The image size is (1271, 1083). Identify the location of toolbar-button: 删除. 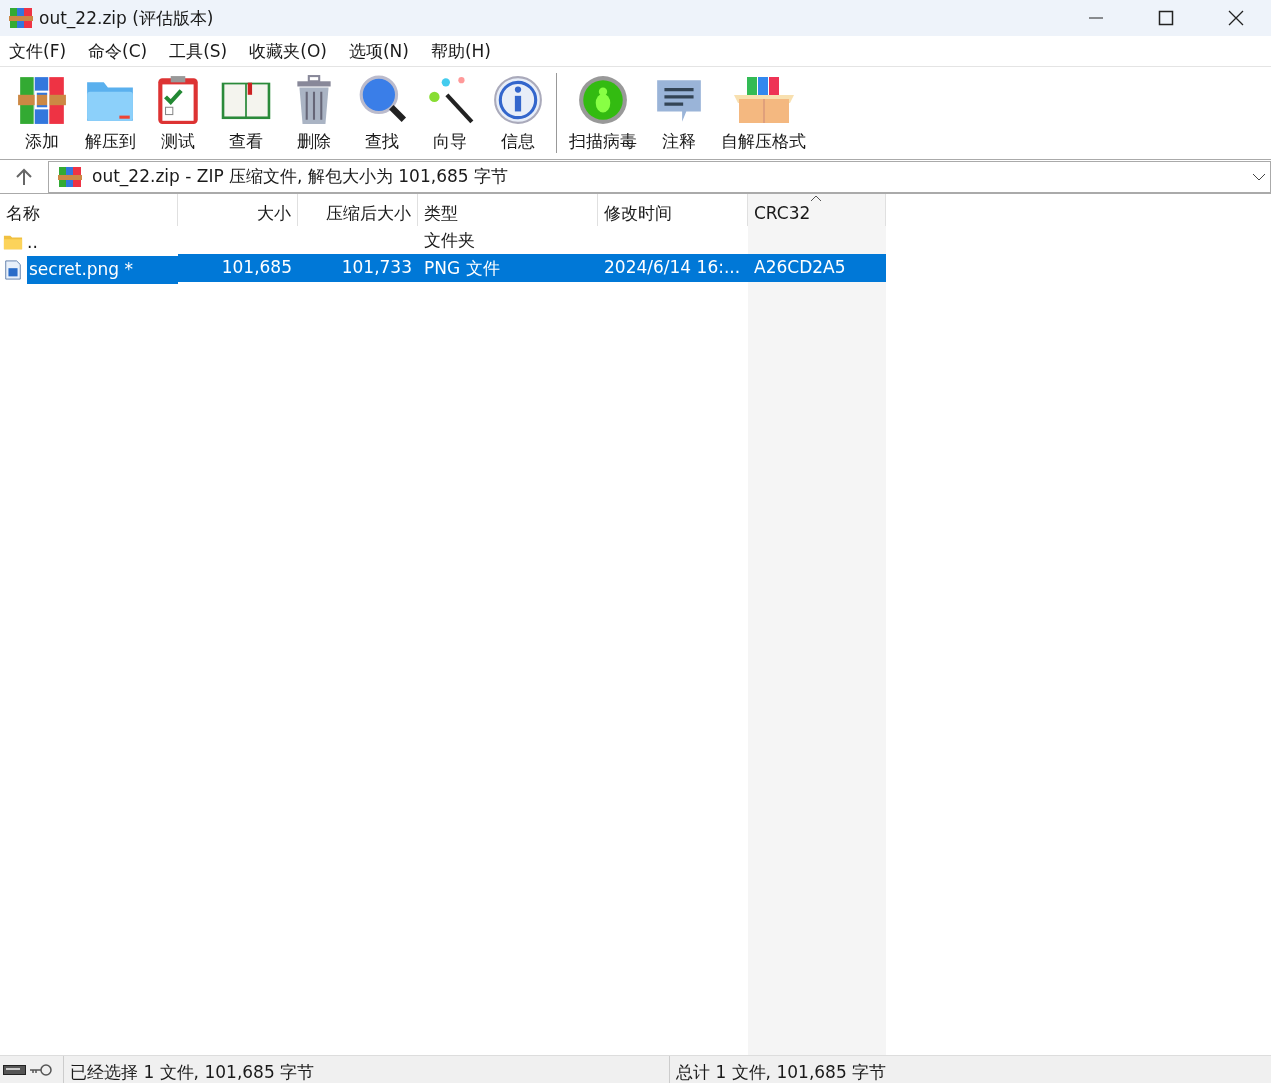
(314, 113).